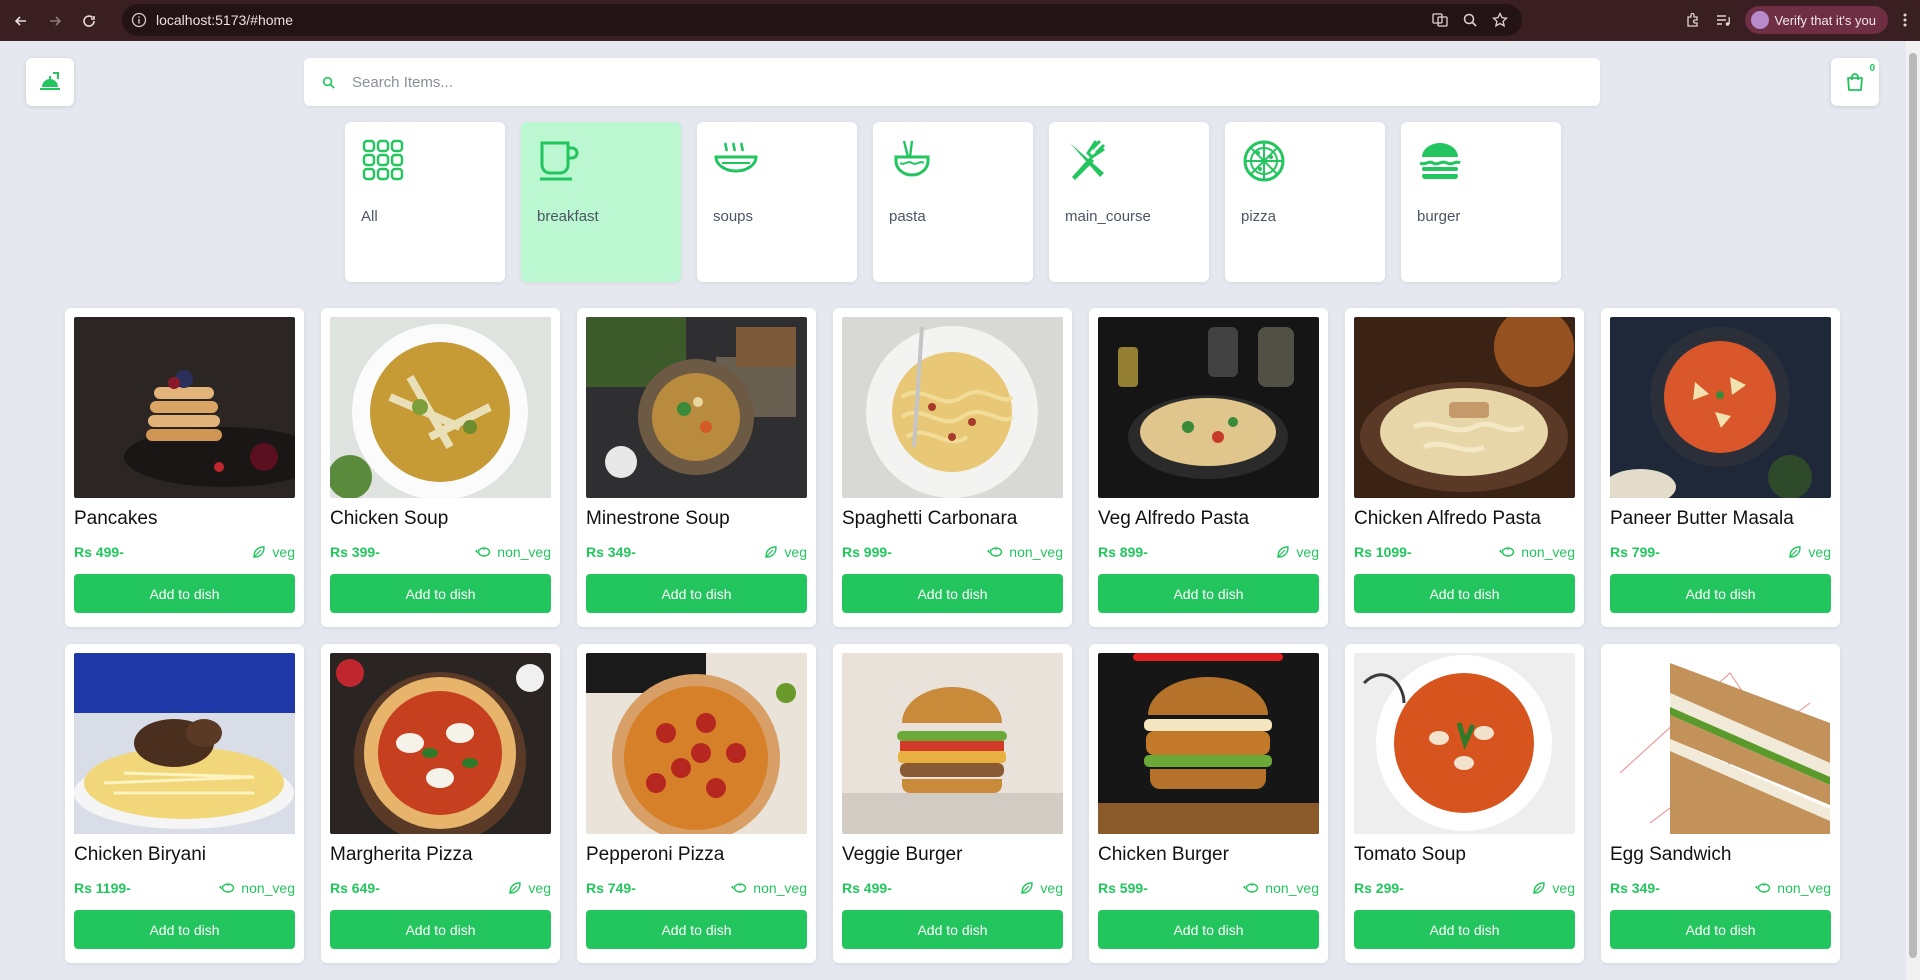 The width and height of the screenshot is (1920, 980). I want to click on back-icon, so click(21, 21).